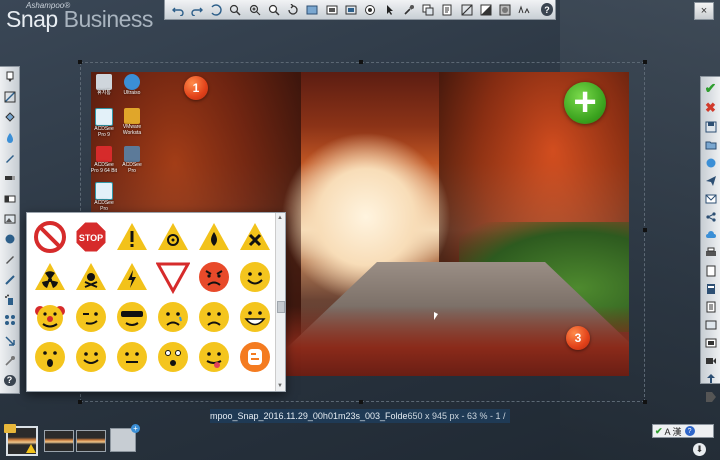 Image resolution: width=720 pixels, height=460 pixels. I want to click on number-marker: 1, so click(196, 88).